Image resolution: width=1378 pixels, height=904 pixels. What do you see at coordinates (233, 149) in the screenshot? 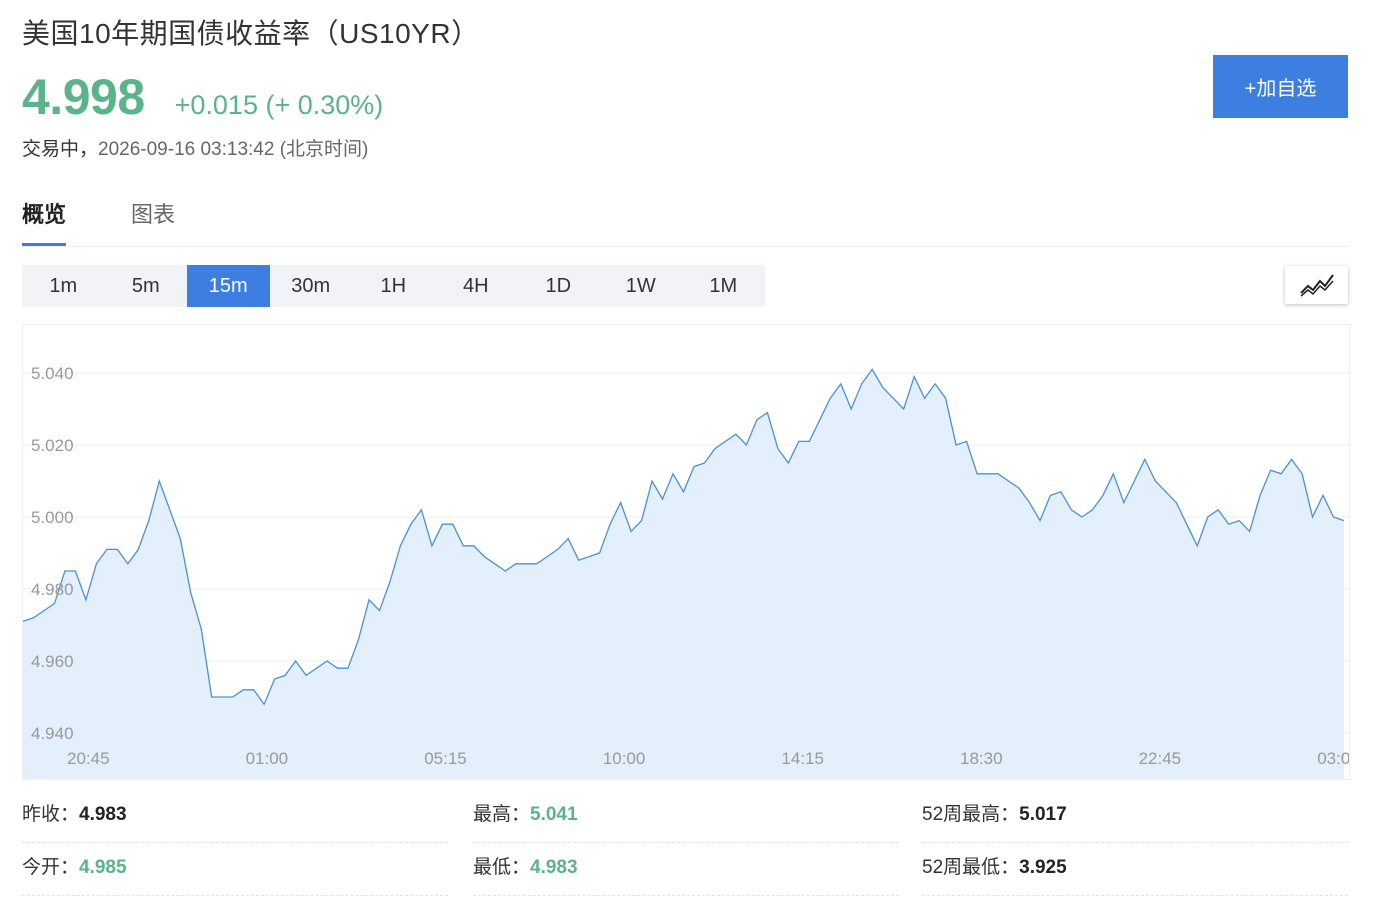
I see `status-timestamp: 2026-09-16 03:13:42 (北京时间)` at bounding box center [233, 149].